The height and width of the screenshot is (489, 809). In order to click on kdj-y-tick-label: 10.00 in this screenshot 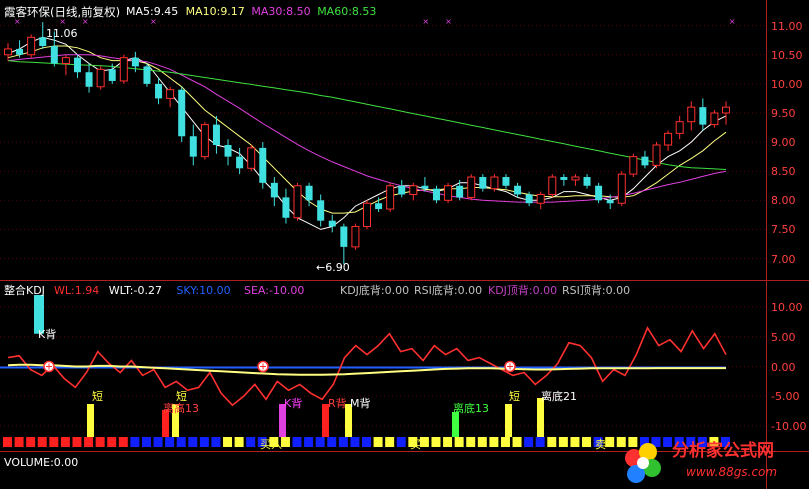, I will do `click(787, 307)`.